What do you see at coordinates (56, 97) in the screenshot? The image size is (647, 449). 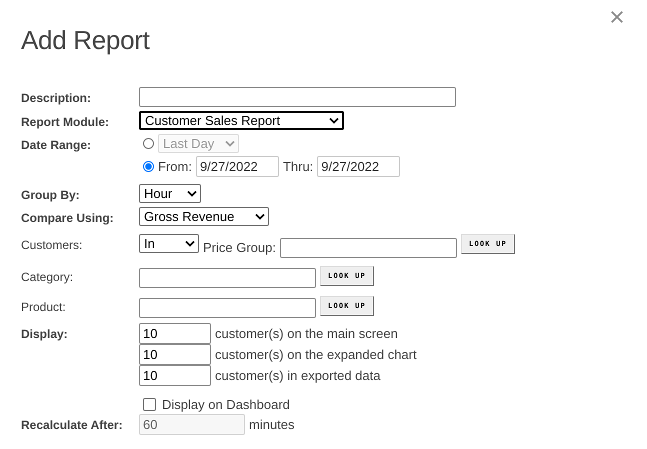 I see `field-label: Description:` at bounding box center [56, 97].